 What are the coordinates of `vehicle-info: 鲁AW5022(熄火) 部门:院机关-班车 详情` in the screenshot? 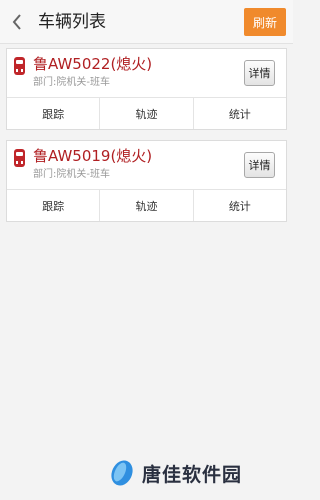 It's located at (146, 73).